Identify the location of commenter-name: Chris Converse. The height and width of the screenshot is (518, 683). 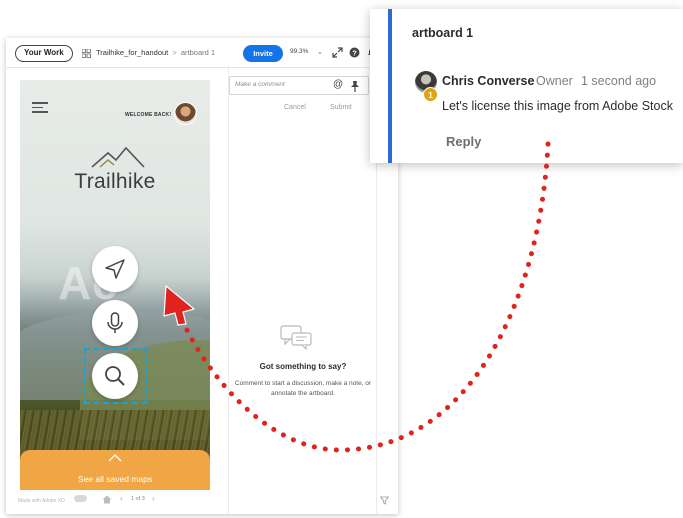
(488, 81).